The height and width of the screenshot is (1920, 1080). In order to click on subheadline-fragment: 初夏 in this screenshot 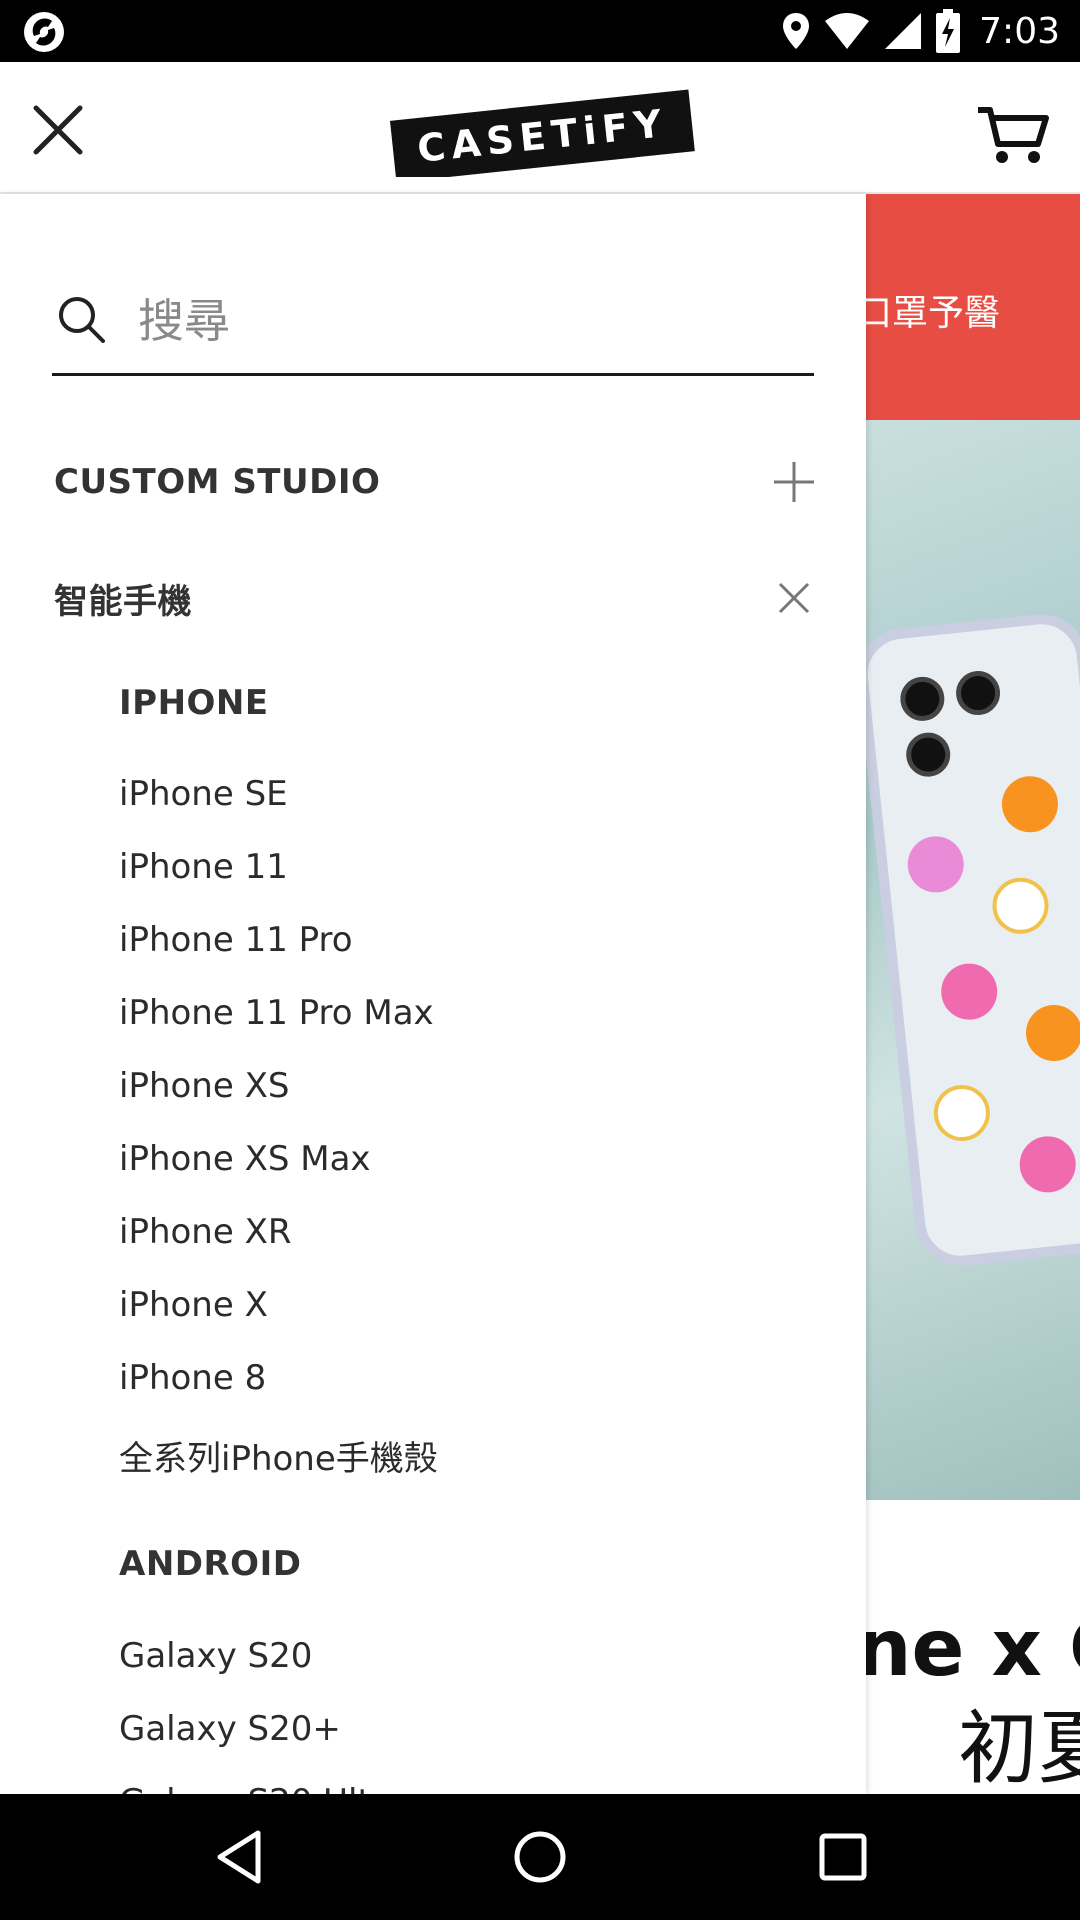, I will do `click(1019, 1748)`.